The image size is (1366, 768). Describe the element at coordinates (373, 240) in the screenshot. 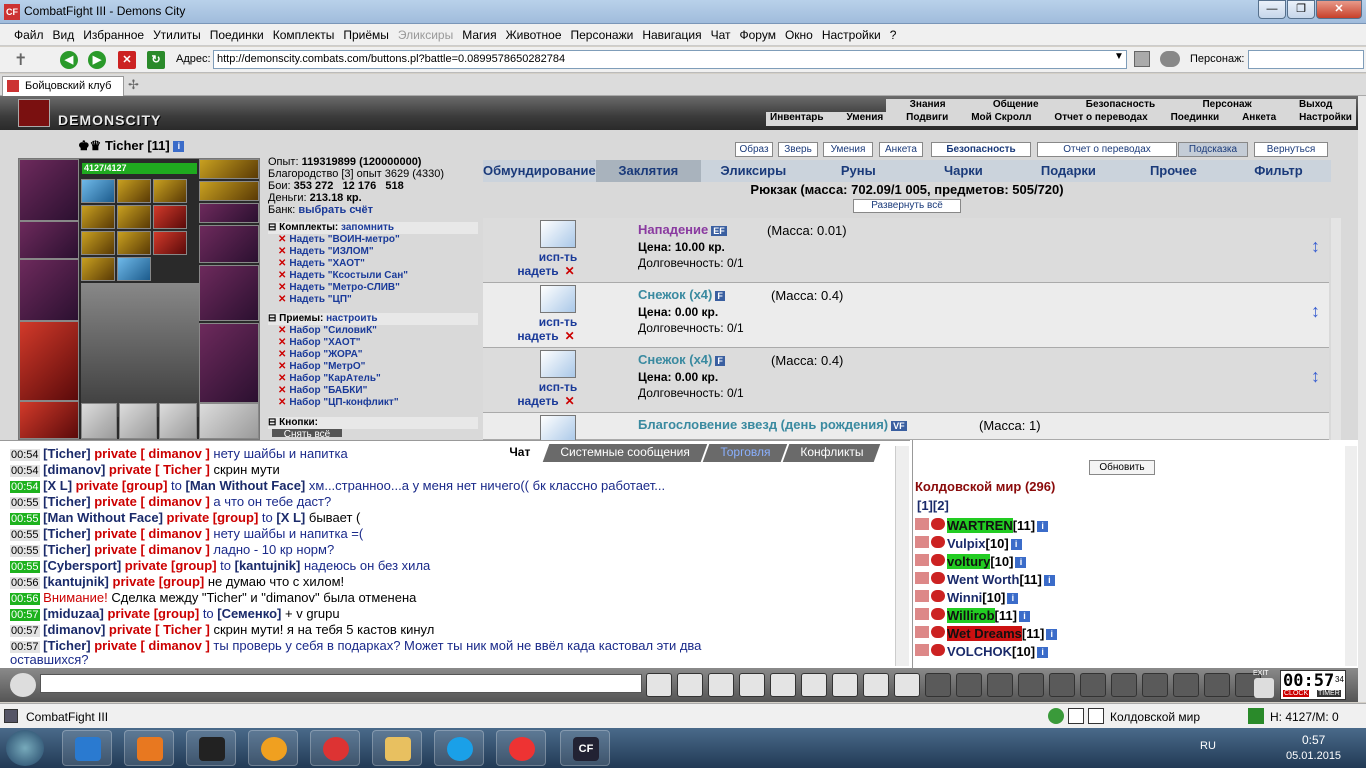

I see `list-item: ✕ Надеть "ВОИН-метро"` at that location.